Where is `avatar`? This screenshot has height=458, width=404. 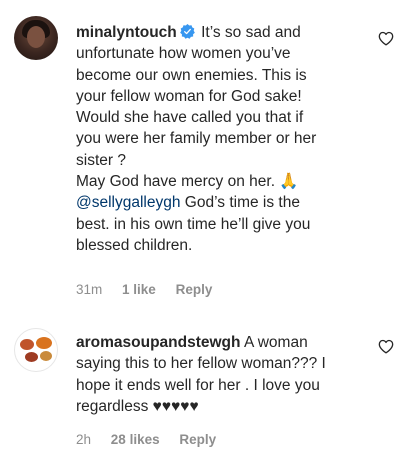 avatar is located at coordinates (36, 38).